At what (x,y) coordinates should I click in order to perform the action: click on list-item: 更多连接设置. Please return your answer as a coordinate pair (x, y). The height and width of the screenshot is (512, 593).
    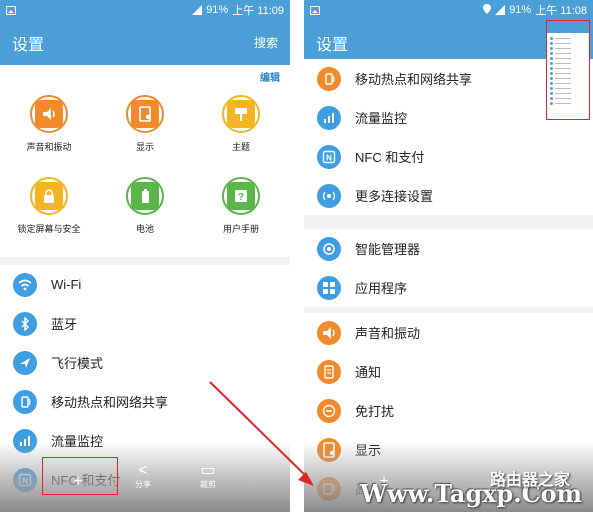
    Looking at the image, I should click on (448, 195).